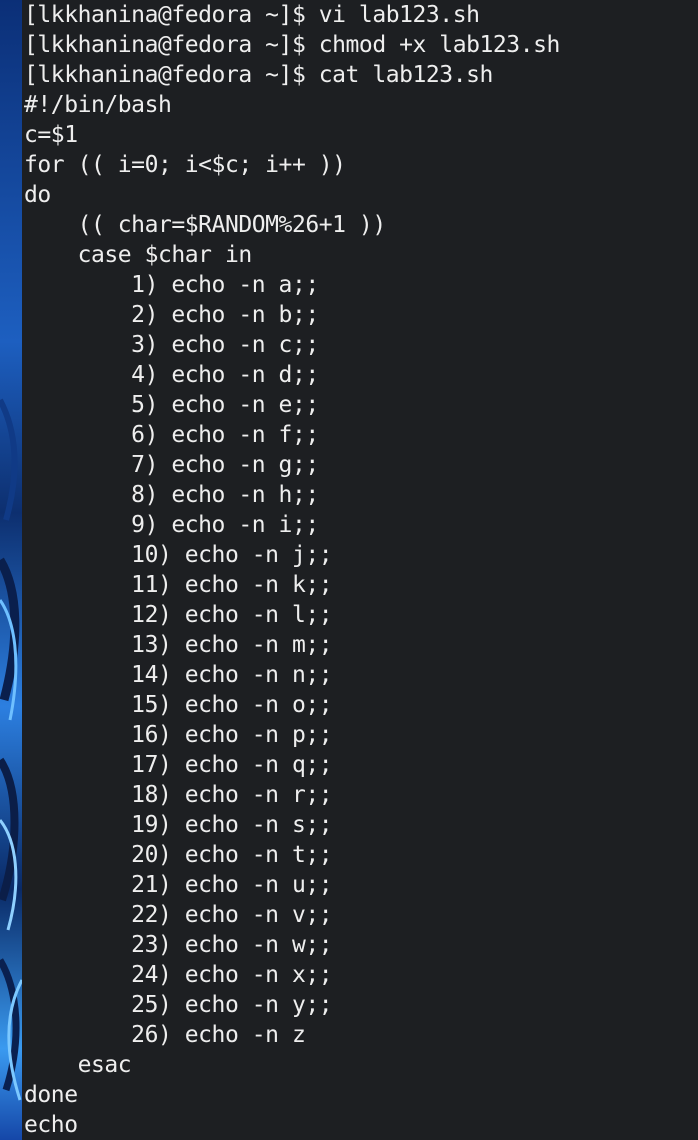 This screenshot has width=698, height=1140. I want to click on script-line: 2) echo -n b;;, so click(171, 315).